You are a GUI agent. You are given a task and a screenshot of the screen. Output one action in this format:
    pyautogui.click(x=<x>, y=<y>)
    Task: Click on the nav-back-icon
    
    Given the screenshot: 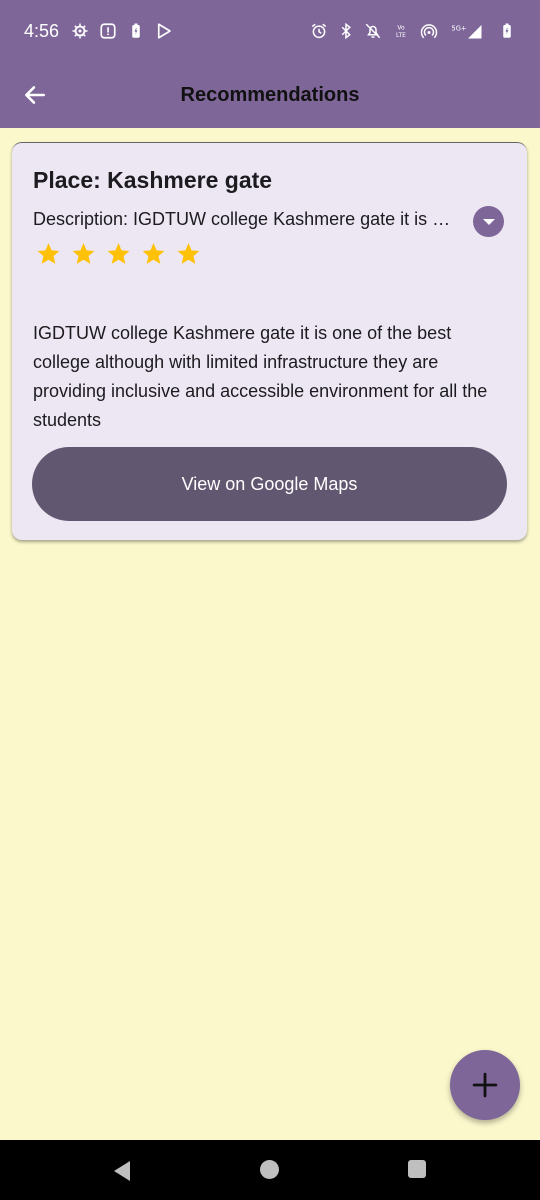 What is the action you would take?
    pyautogui.click(x=122, y=1171)
    